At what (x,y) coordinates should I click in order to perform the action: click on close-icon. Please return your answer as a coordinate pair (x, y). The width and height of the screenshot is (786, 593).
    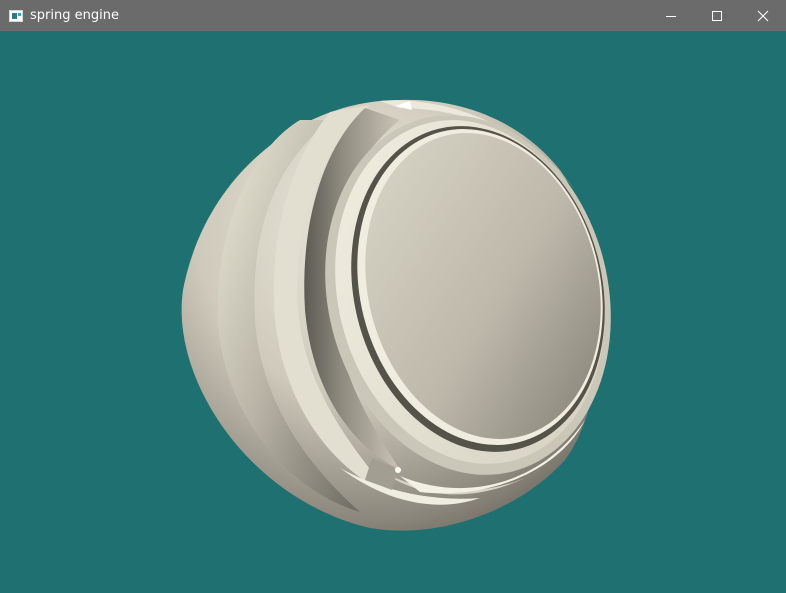
    Looking at the image, I should click on (763, 15).